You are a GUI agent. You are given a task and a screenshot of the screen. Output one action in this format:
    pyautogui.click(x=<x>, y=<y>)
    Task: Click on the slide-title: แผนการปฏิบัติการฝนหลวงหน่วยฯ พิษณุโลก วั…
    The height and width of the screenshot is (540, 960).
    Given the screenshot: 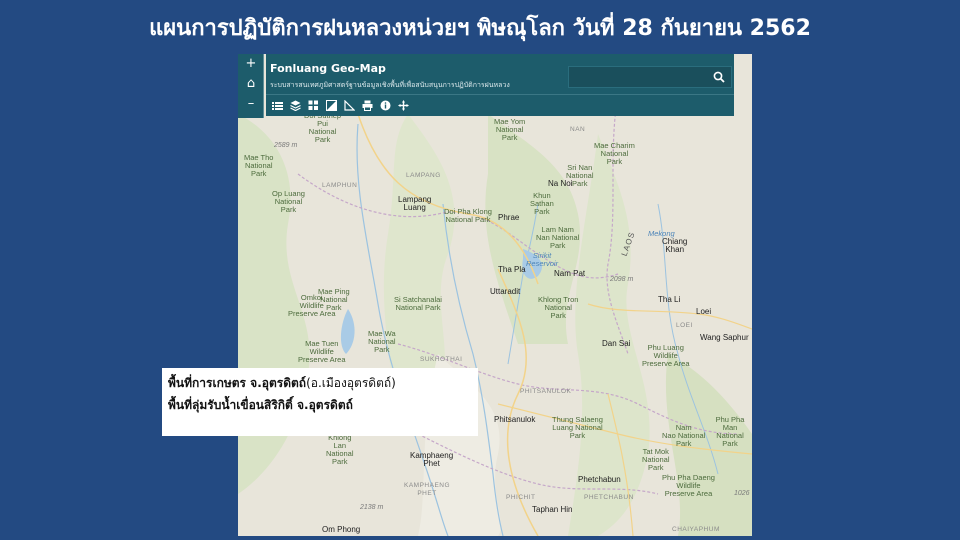 What is the action you would take?
    pyautogui.click(x=480, y=28)
    